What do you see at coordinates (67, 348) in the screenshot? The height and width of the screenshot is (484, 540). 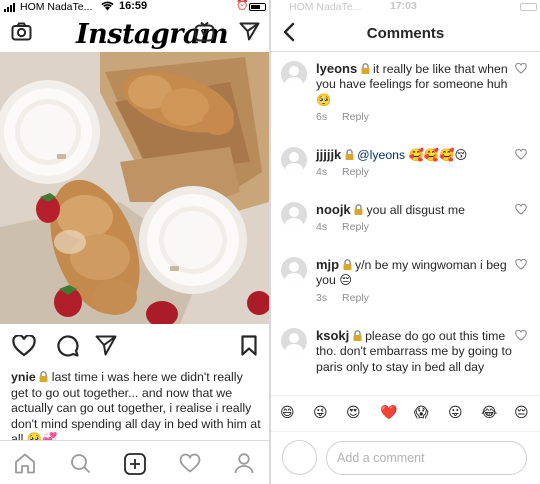 I see `comment-bubble-icon` at bounding box center [67, 348].